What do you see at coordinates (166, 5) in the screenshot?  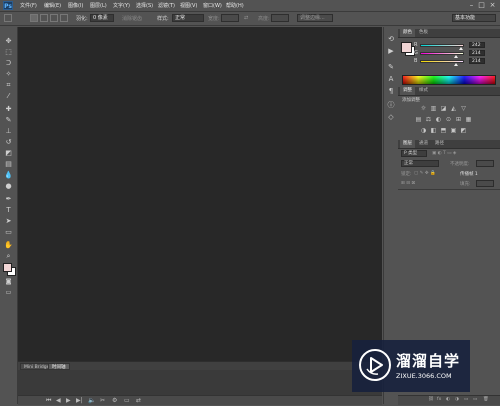 I see `menu-filter: 滤镜(T)` at bounding box center [166, 5].